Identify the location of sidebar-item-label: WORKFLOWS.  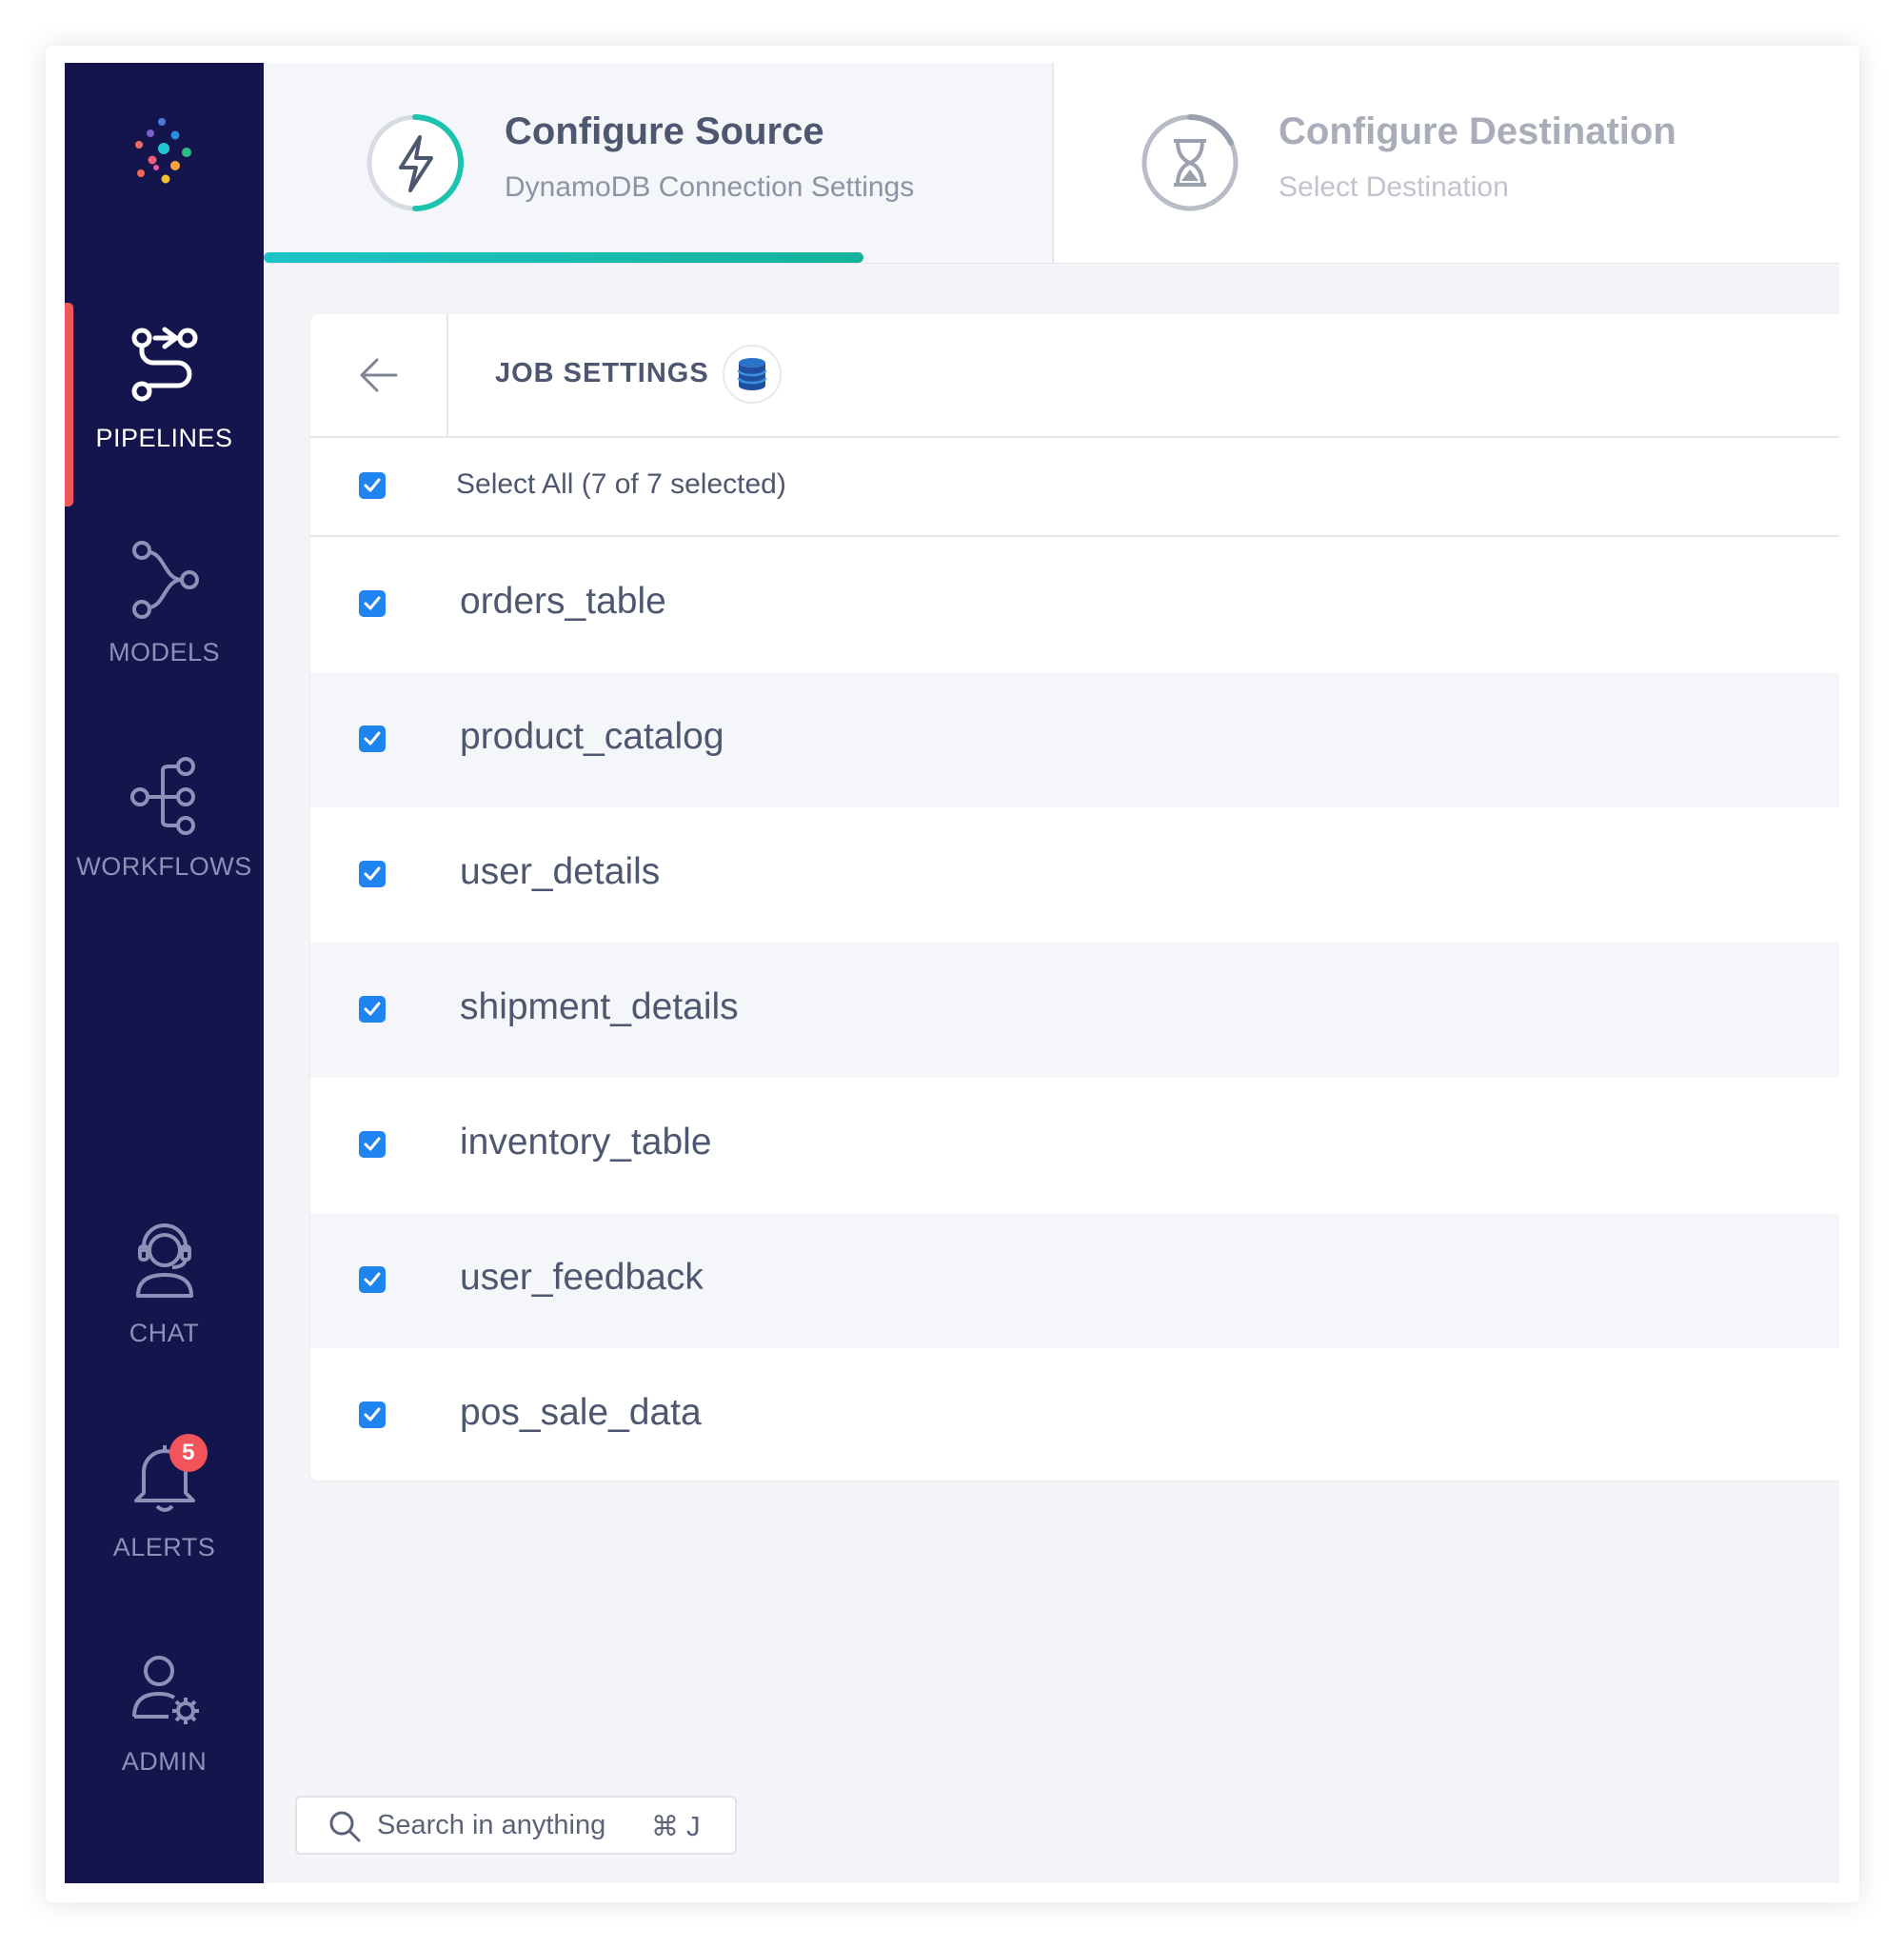
(164, 866).